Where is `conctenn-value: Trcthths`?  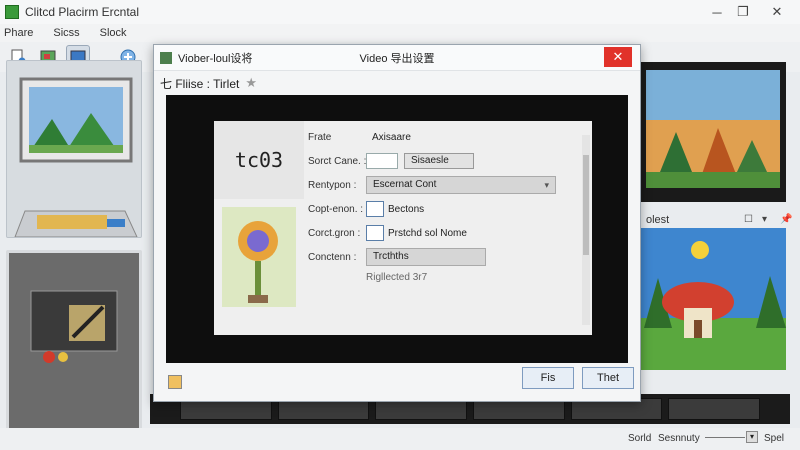
conctenn-value: Trcthths is located at coordinates (391, 256).